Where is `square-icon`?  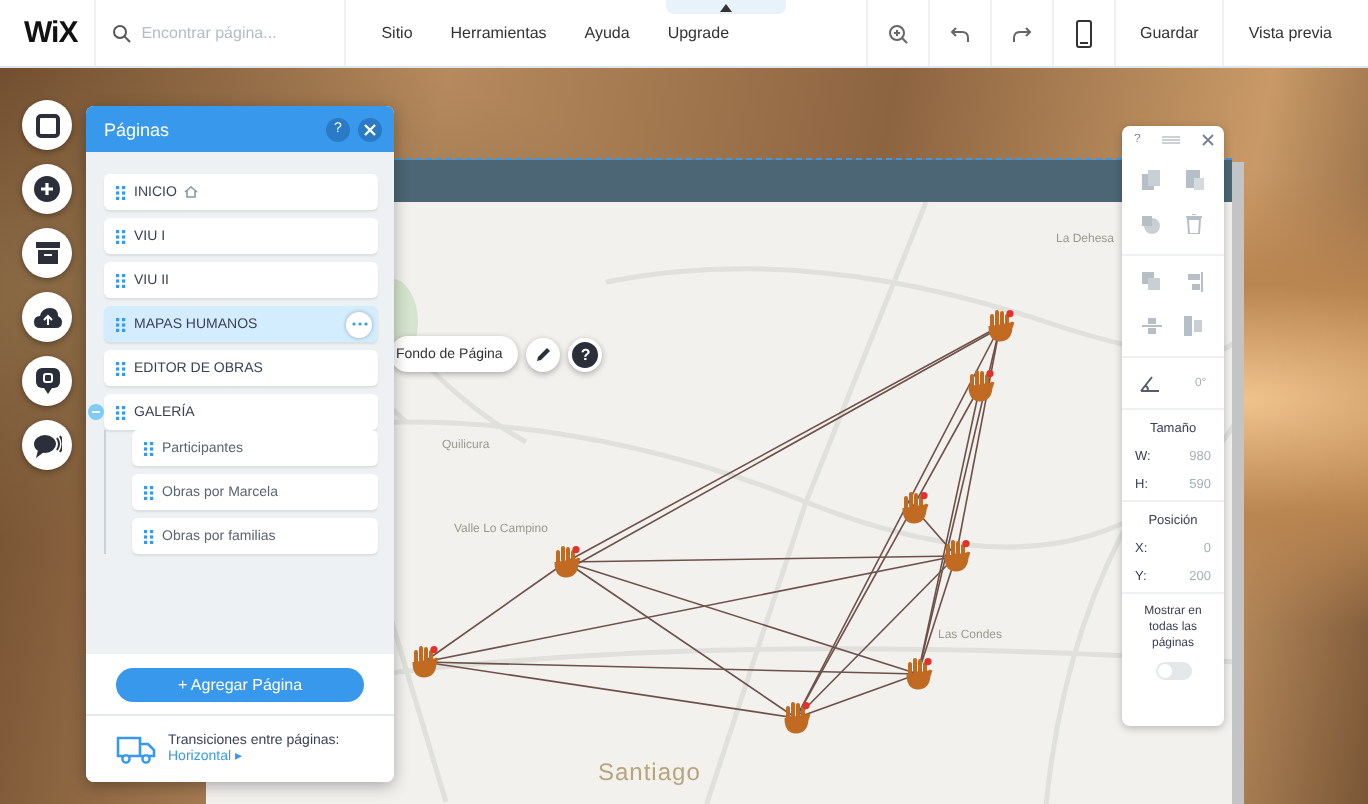
square-icon is located at coordinates (47, 125).